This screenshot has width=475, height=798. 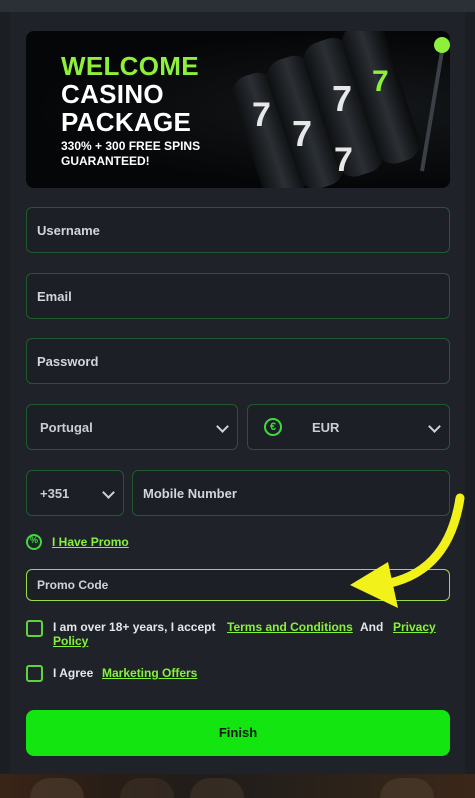 I want to click on currency-value: EUR, so click(x=326, y=427).